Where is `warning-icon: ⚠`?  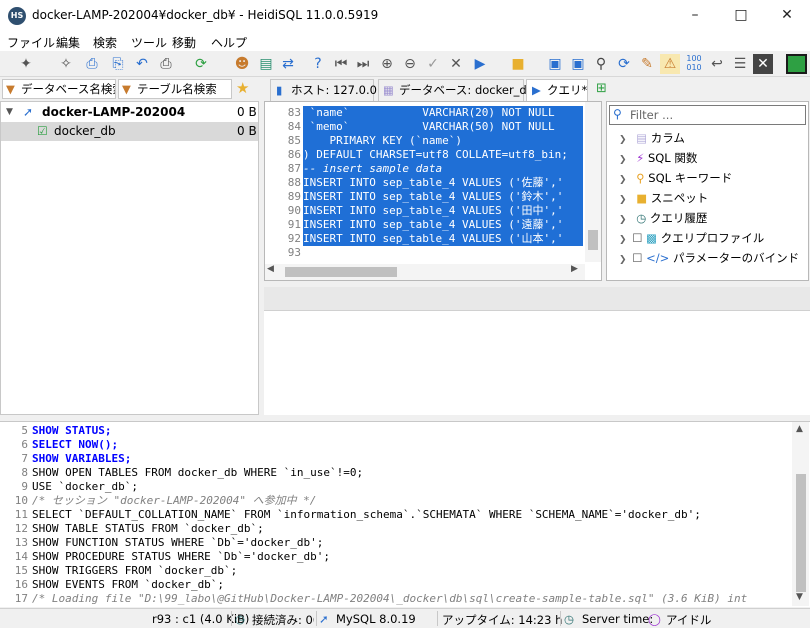 warning-icon: ⚠ is located at coordinates (670, 64).